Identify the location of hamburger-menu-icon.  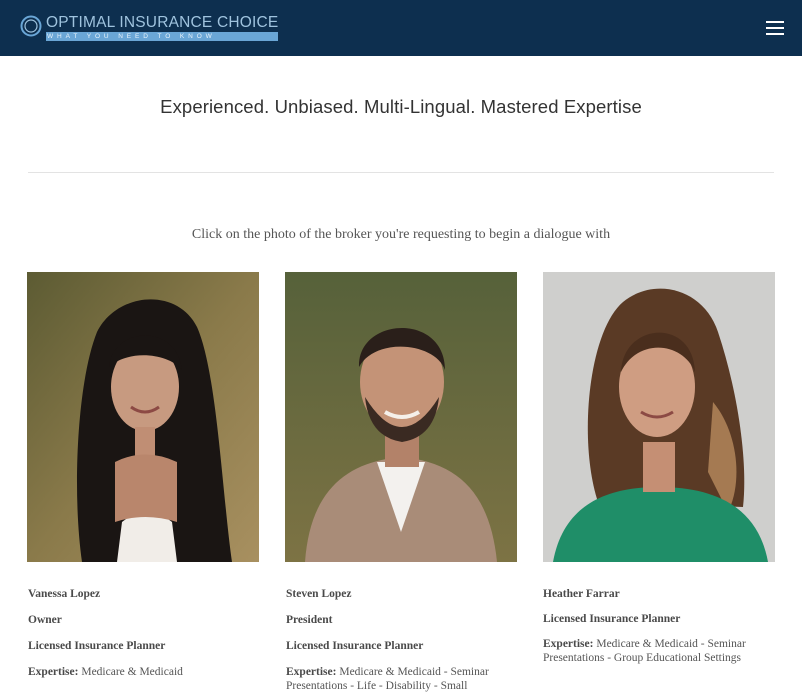
(776, 28).